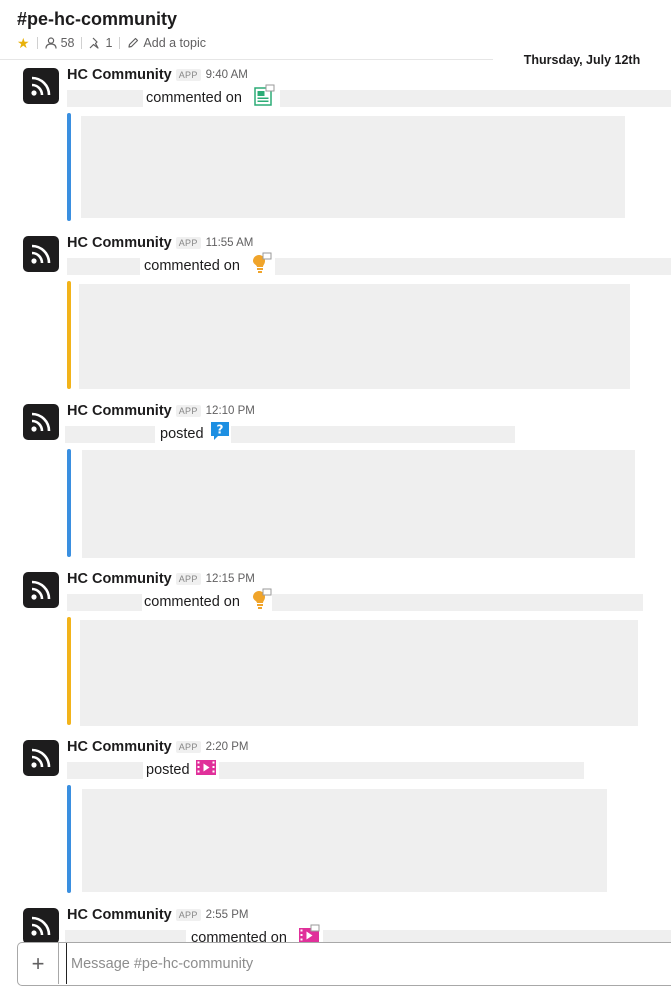  I want to click on question-icon: ?, so click(220, 431).